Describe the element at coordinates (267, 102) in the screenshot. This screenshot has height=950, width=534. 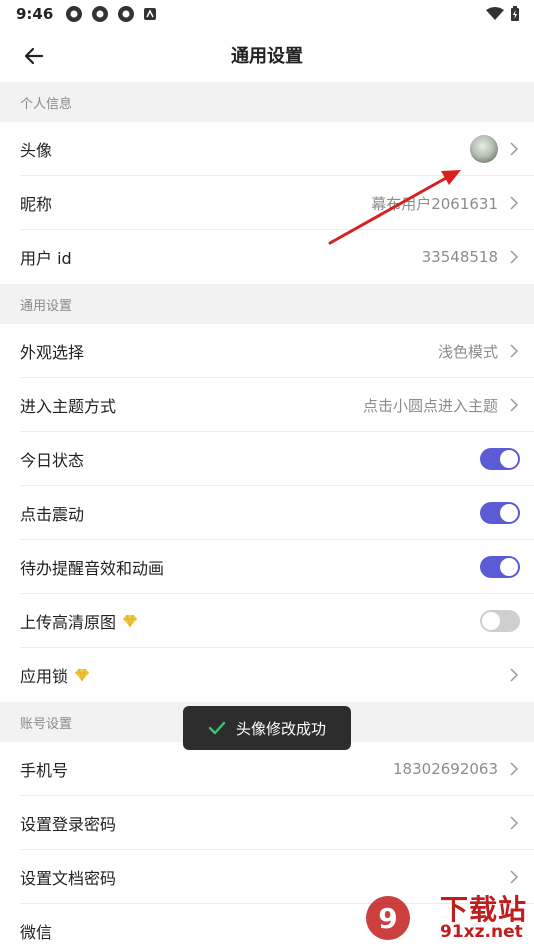
I see `section-header-personal: 个人信息` at that location.